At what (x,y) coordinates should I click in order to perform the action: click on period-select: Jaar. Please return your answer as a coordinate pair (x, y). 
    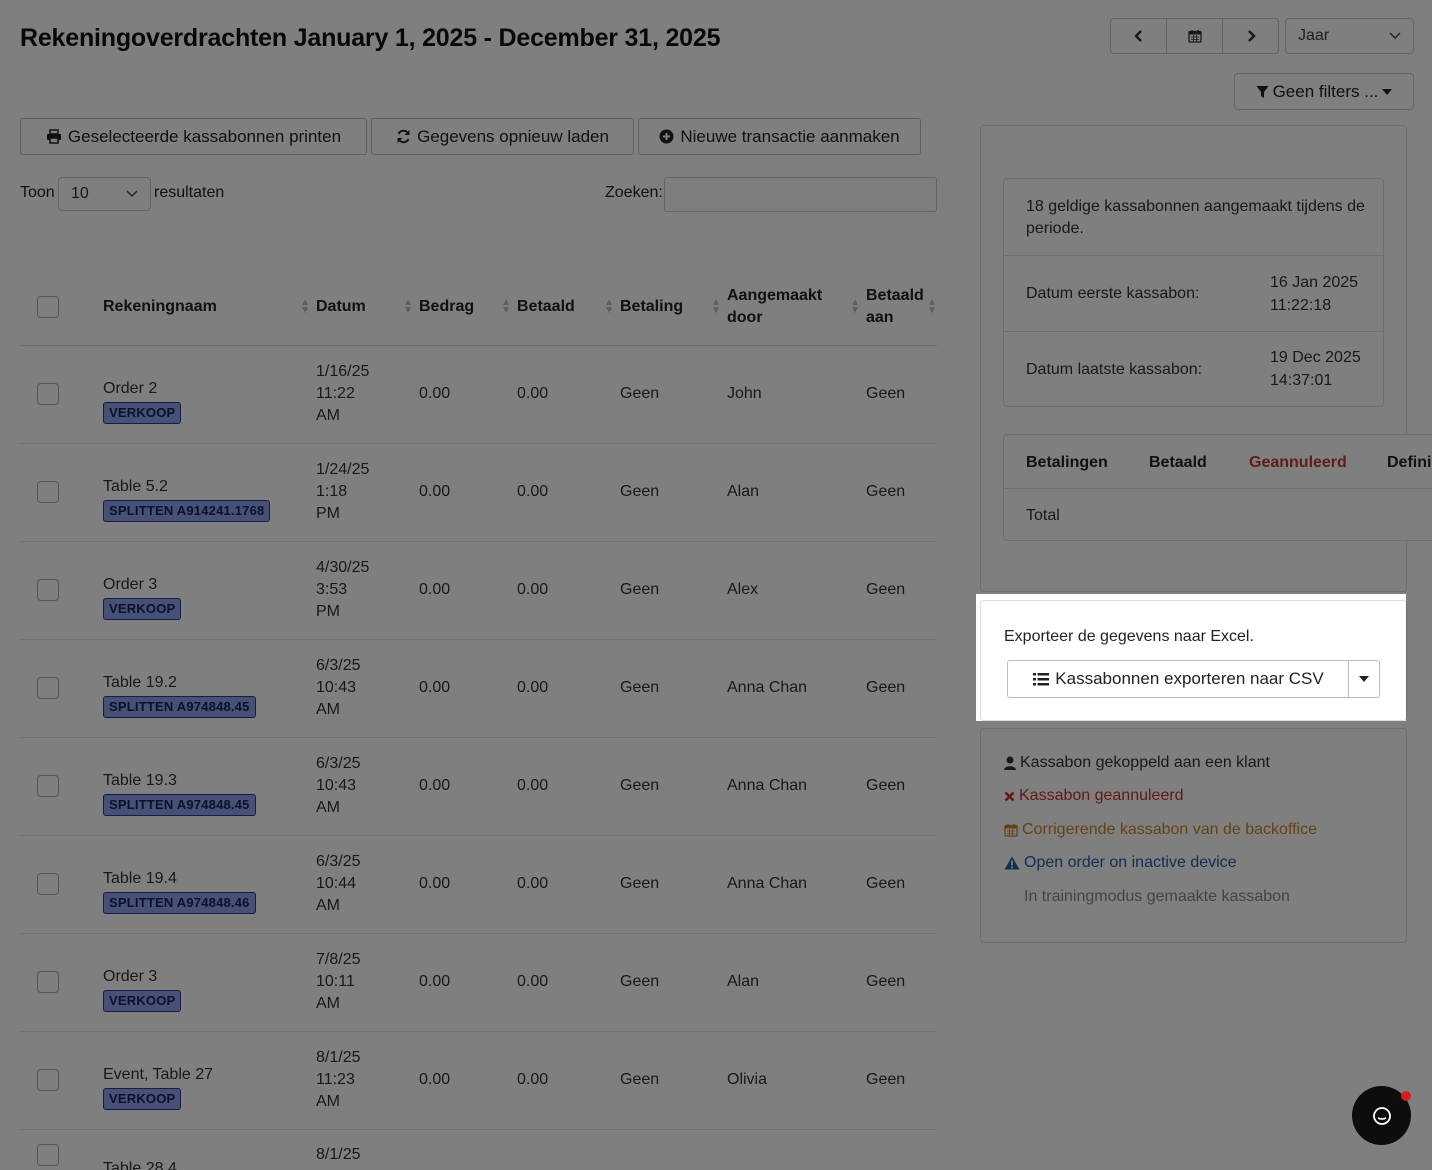
    Looking at the image, I should click on (1349, 36).